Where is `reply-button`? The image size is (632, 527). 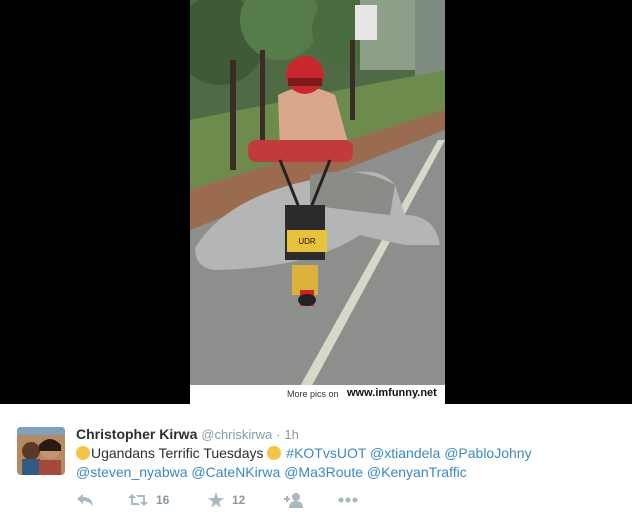
reply-button is located at coordinates (85, 500).